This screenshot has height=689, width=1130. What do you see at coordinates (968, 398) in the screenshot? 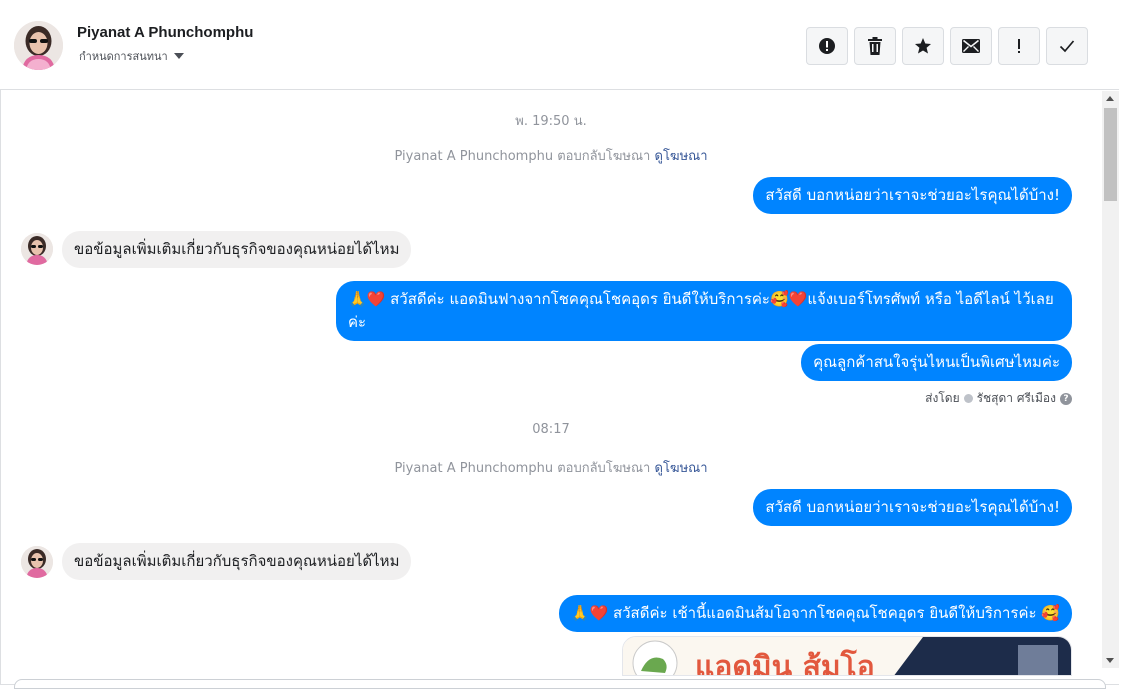
I see `user-dot-icon` at bounding box center [968, 398].